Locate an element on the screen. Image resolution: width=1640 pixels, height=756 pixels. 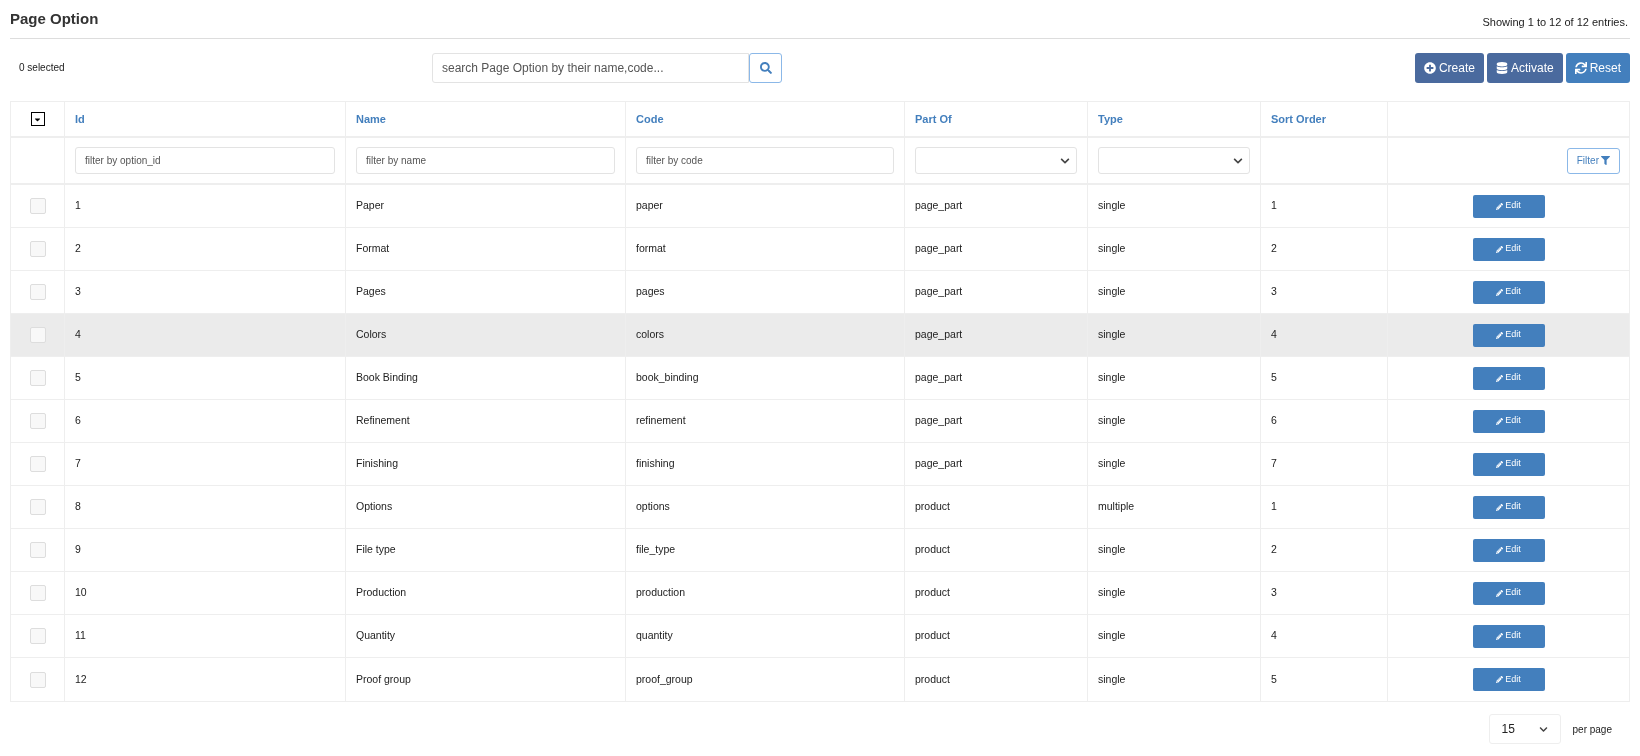
table-cell: file_type is located at coordinates (656, 550).